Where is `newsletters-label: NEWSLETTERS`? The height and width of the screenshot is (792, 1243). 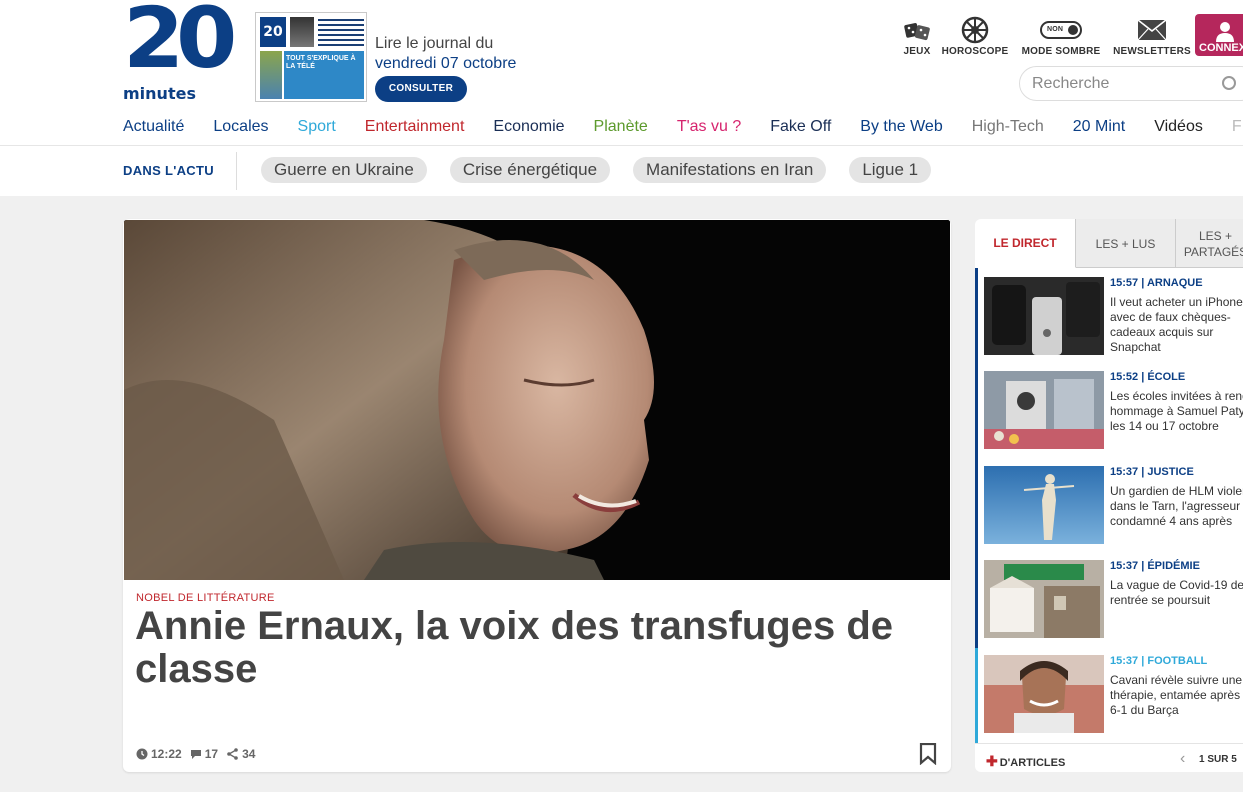
newsletters-label: NEWSLETTERS is located at coordinates (1152, 51).